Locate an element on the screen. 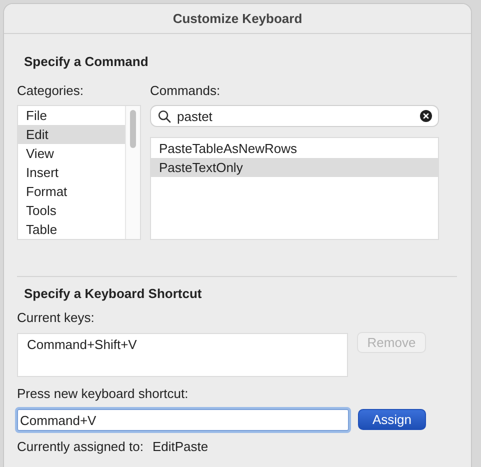 The image size is (481, 467). new-shortcut-label: Press new keyboard shortcut: is located at coordinates (102, 393).